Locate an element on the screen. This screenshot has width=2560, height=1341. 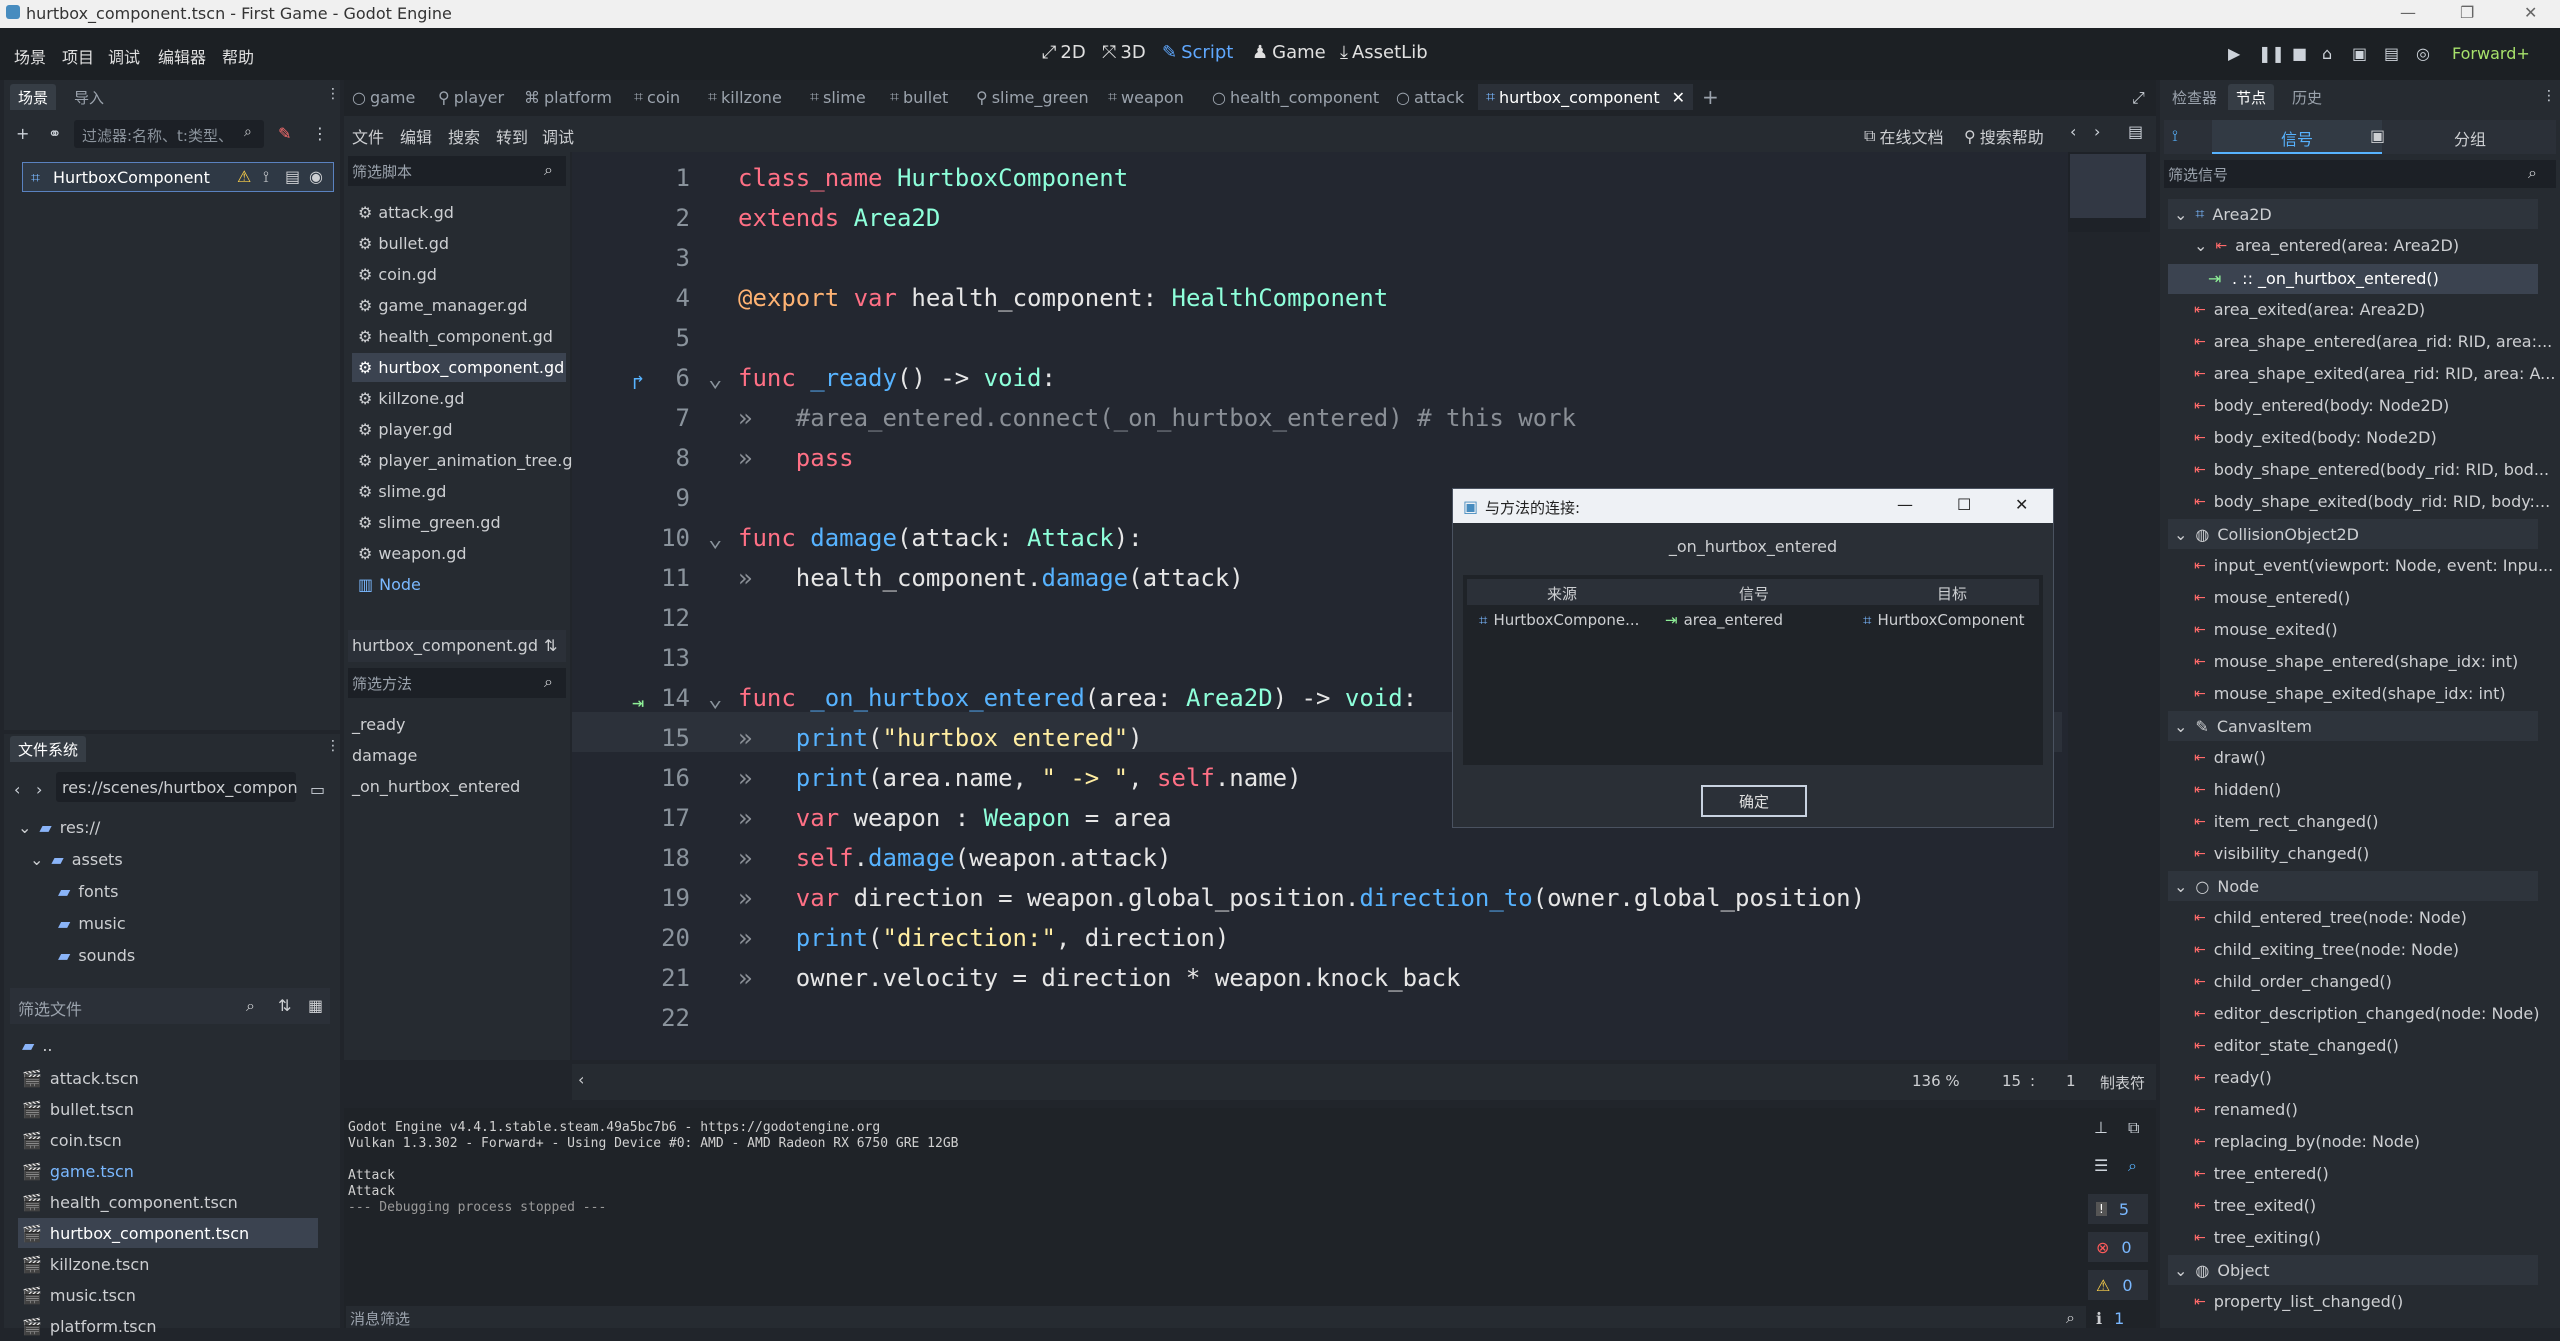
menu-search: 搜索 is located at coordinates (464, 136).